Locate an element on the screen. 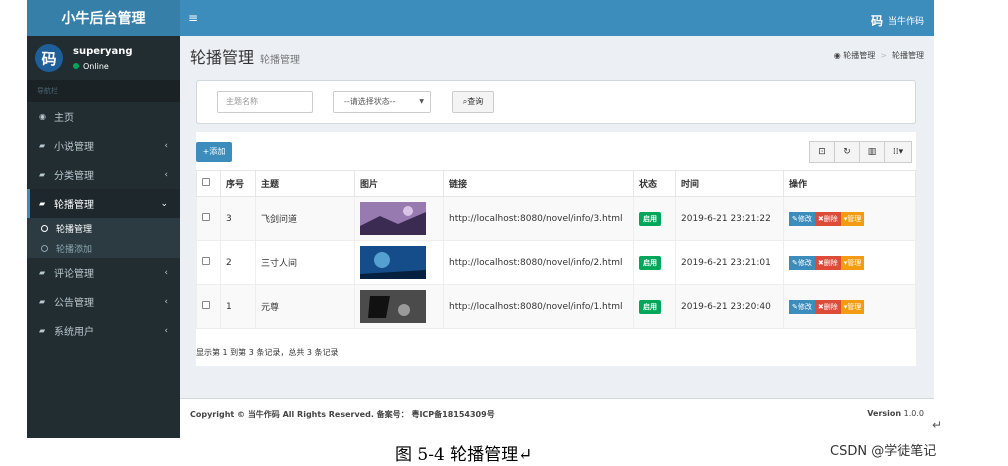 This screenshot has height=466, width=1008. submenu-item-carousel-add: 轮播添加 is located at coordinates (103, 248).